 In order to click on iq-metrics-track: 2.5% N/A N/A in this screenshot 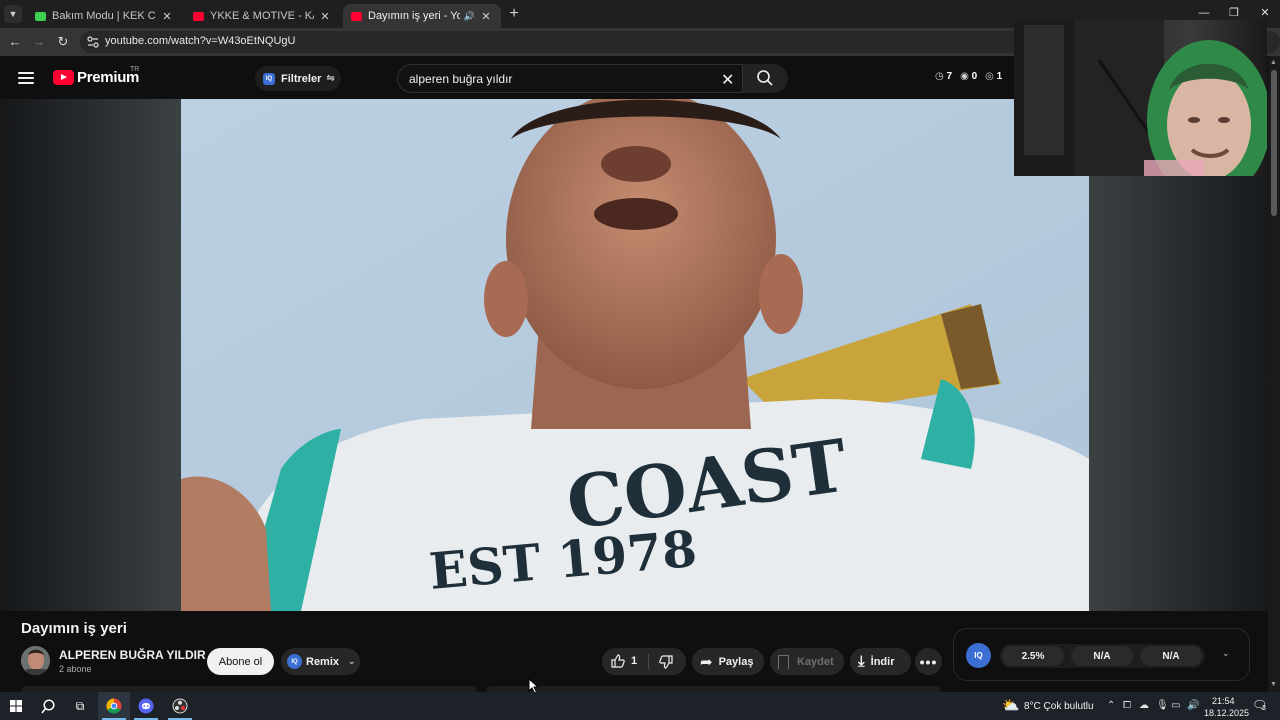, I will do `click(1102, 656)`.